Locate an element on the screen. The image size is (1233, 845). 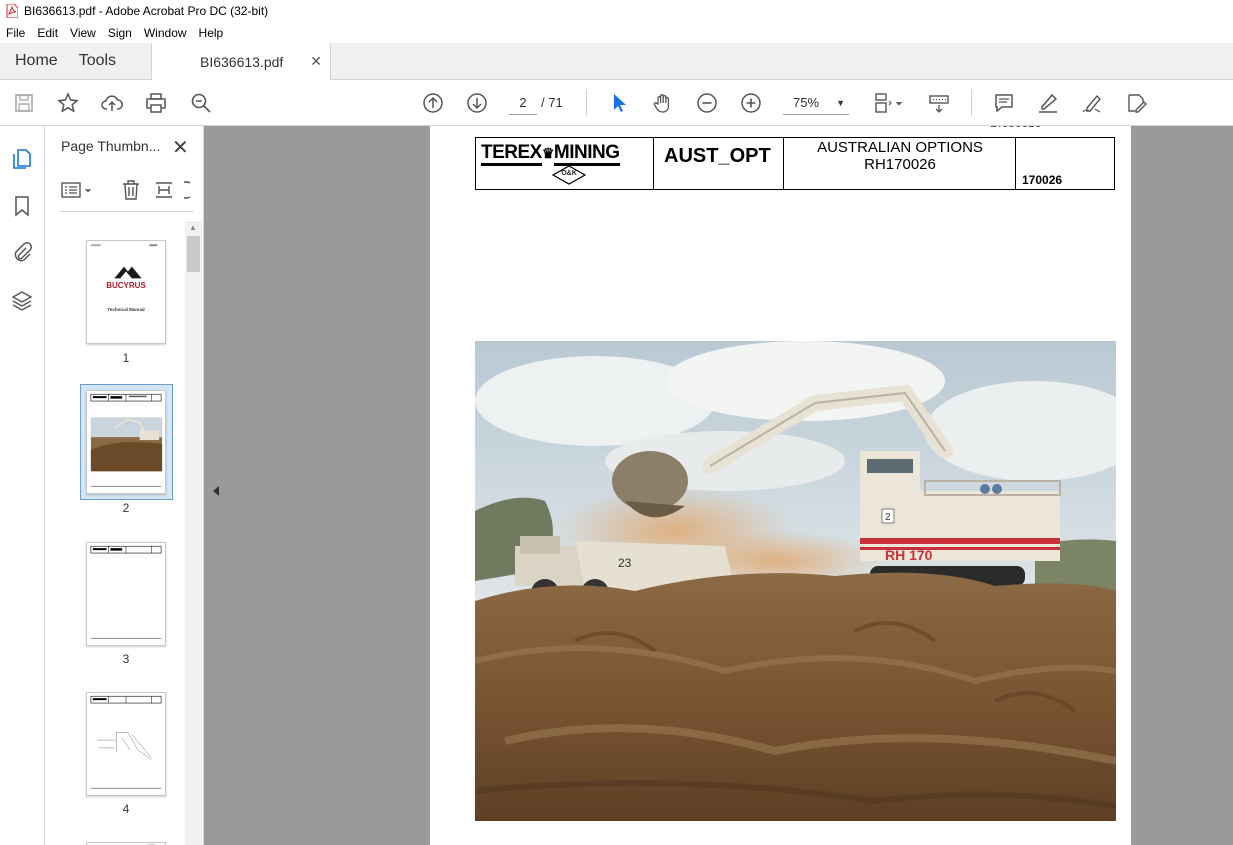
acrobat-pdf-icon is located at coordinates (12, 11).